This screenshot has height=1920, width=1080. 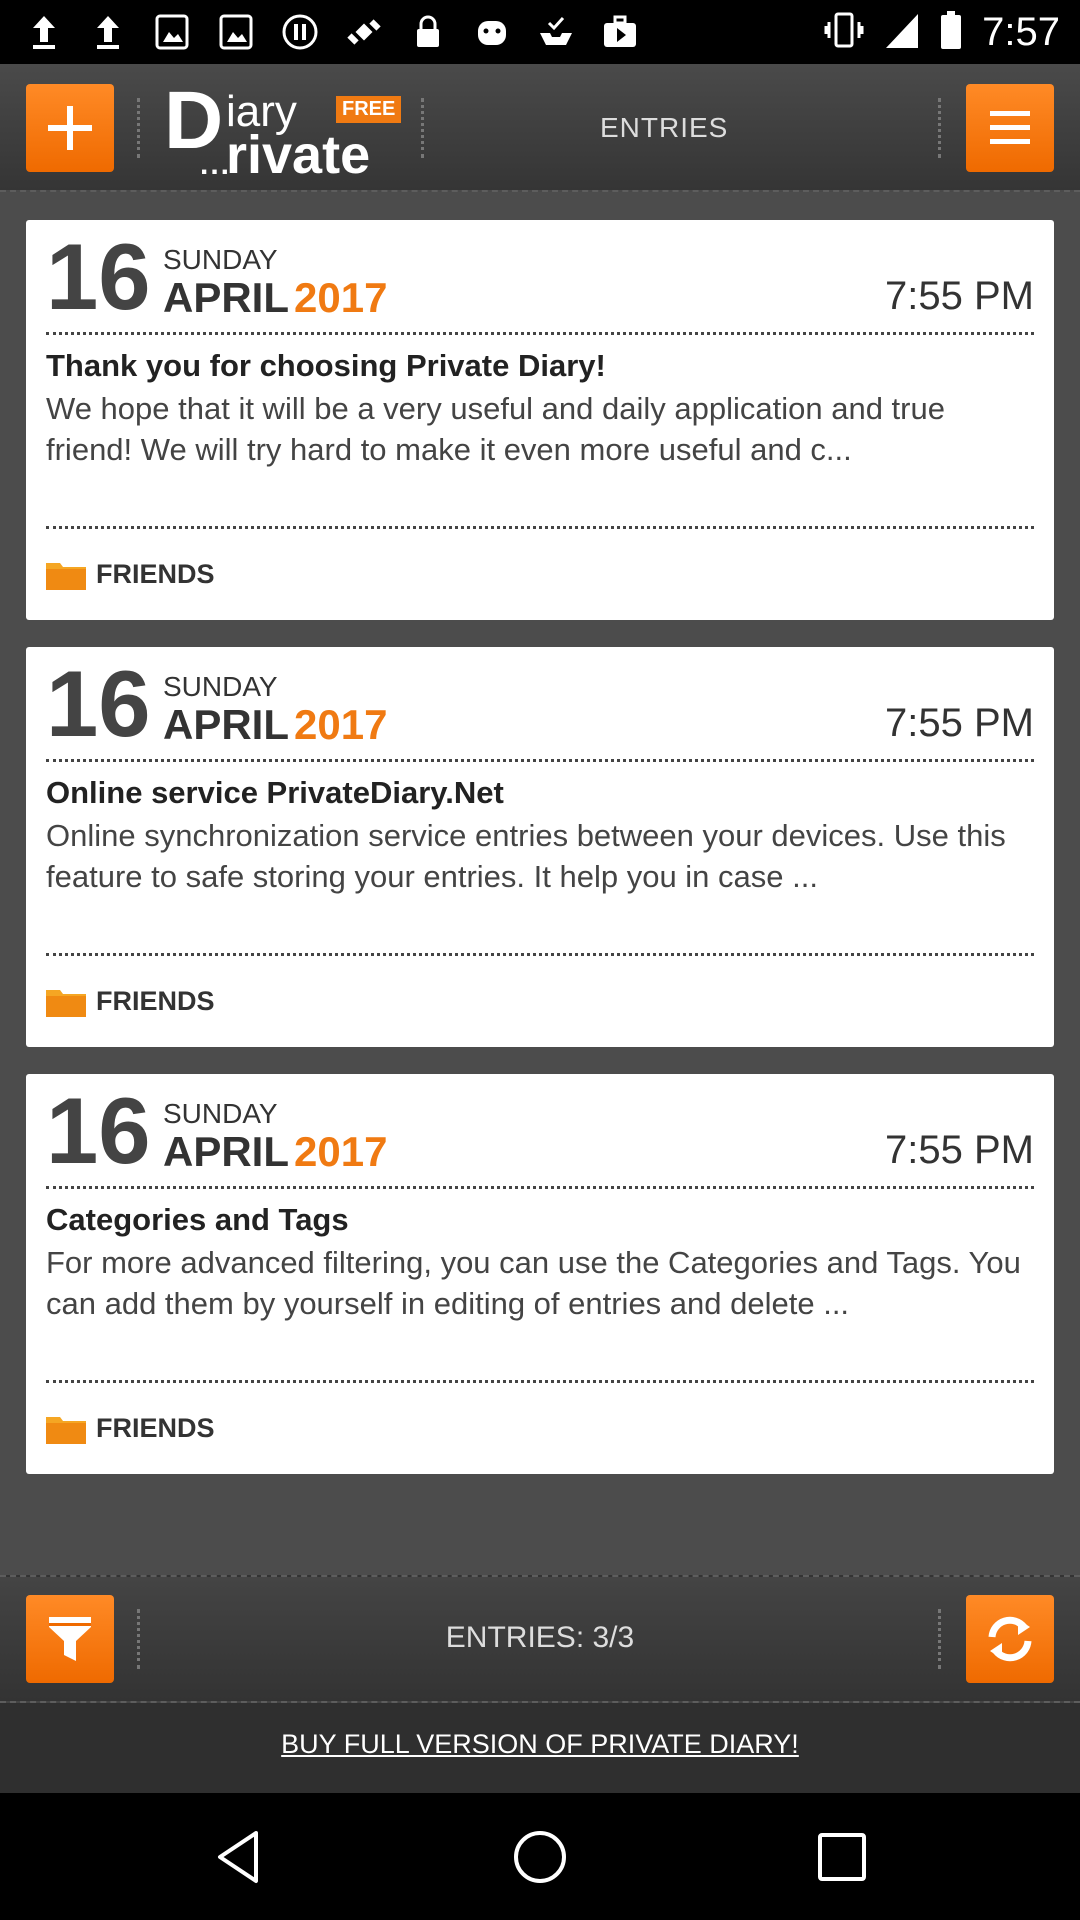 What do you see at coordinates (326, 365) in the screenshot?
I see `entry-title: Thank you for choosing Private Diary!` at bounding box center [326, 365].